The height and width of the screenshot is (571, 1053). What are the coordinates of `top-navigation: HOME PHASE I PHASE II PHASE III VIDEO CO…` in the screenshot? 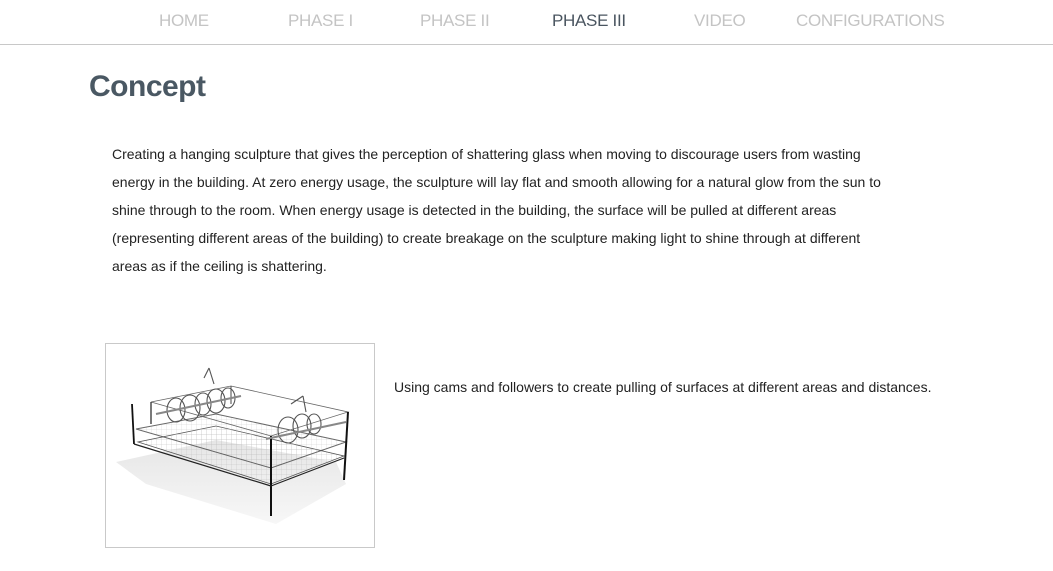 It's located at (526, 22).